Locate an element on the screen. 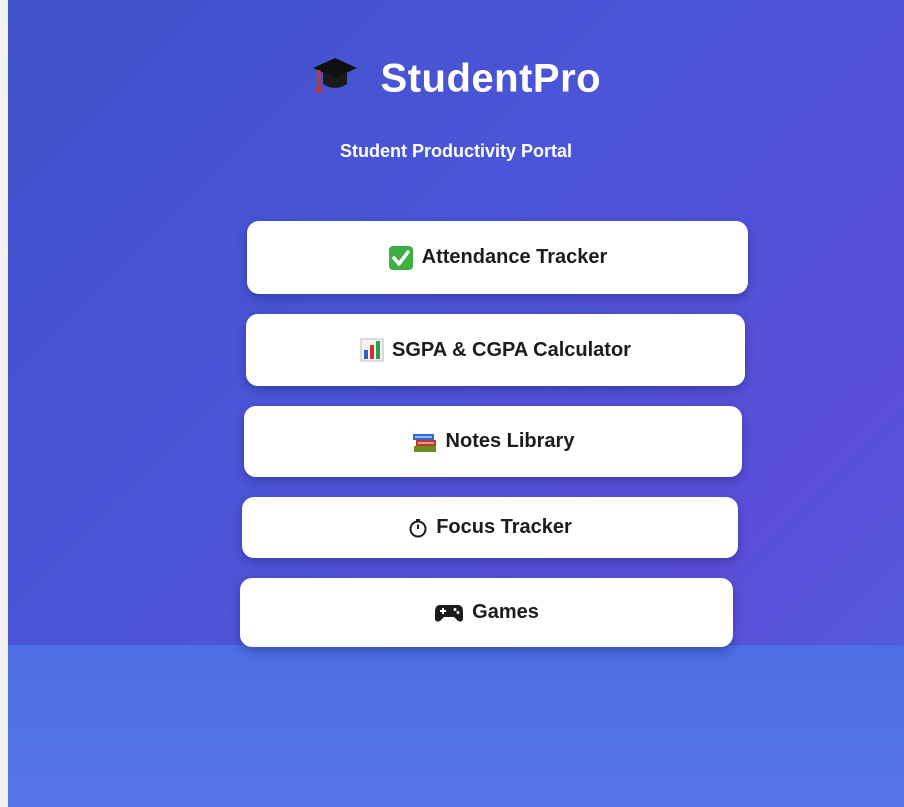 This screenshot has width=904, height=807. app-title: StudentPro is located at coordinates (491, 78).